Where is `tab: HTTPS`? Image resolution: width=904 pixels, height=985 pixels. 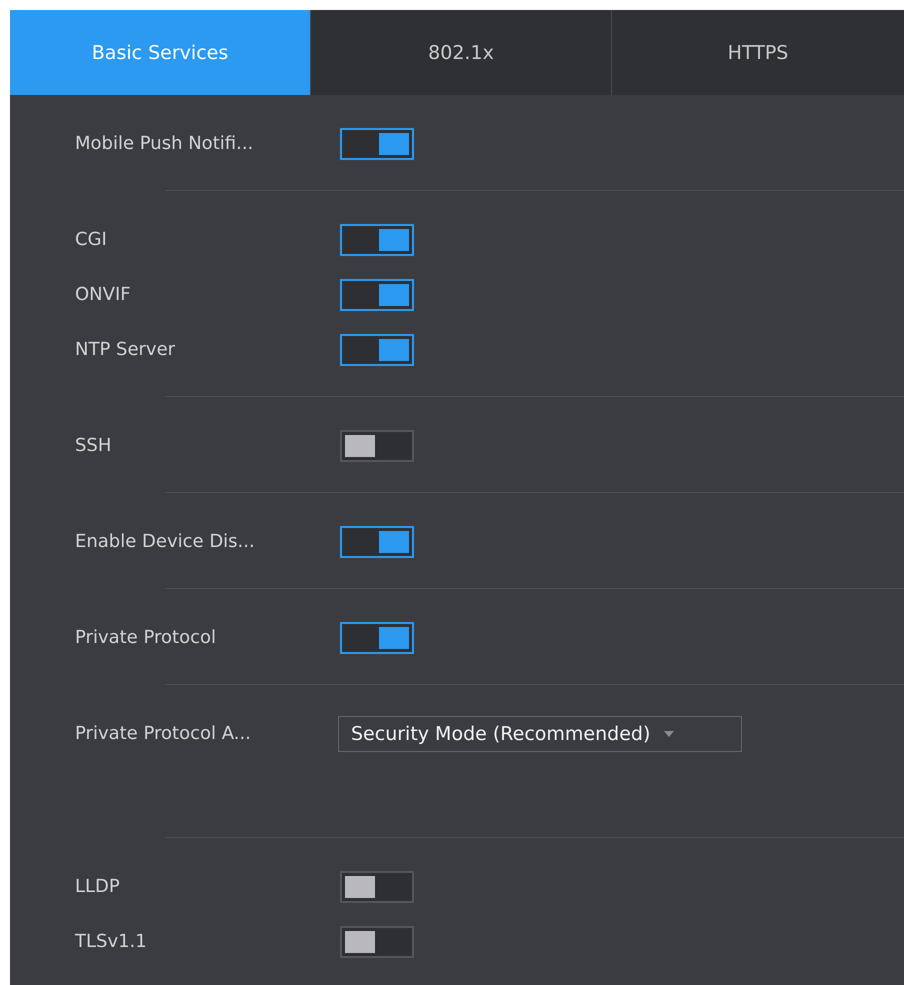
tab: HTTPS is located at coordinates (757, 52).